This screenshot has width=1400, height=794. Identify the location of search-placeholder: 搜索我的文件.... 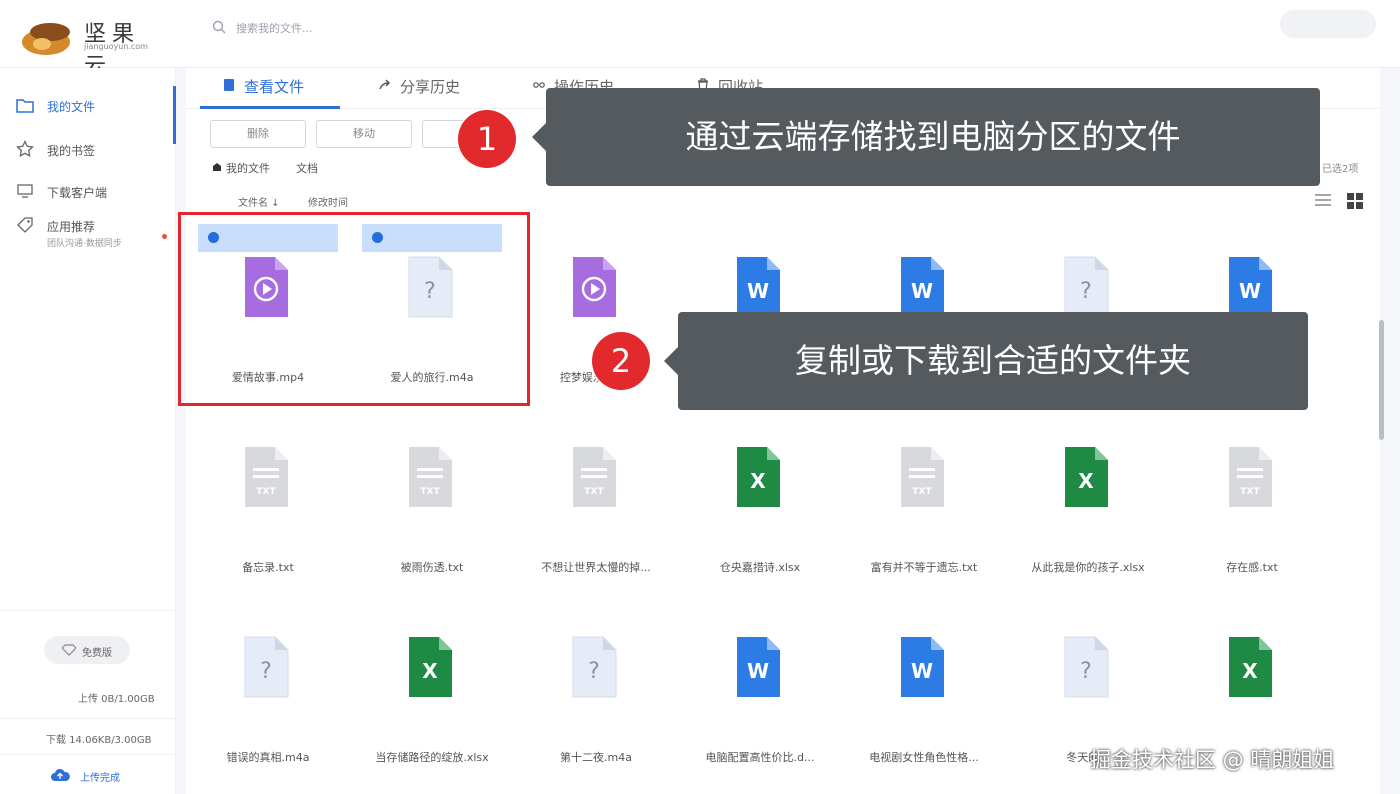
(274, 28).